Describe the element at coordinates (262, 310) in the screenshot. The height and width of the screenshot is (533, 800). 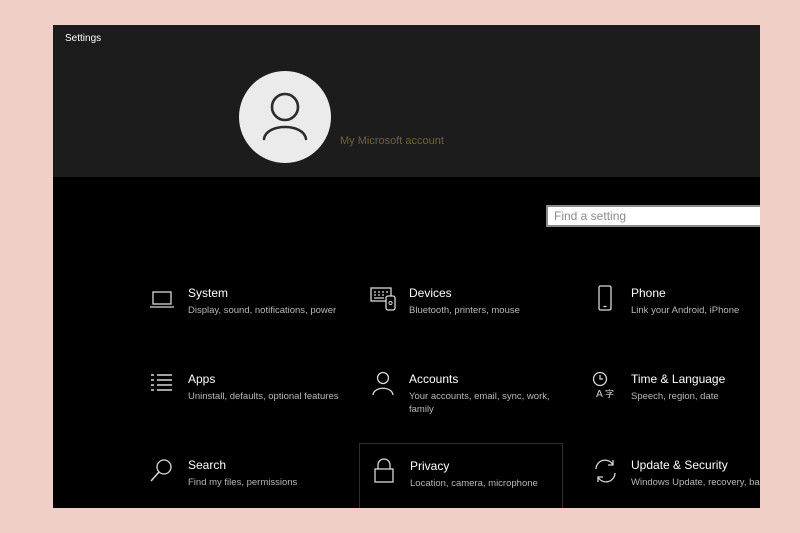
I see `tile-description: Display, sound, notifications, power` at that location.